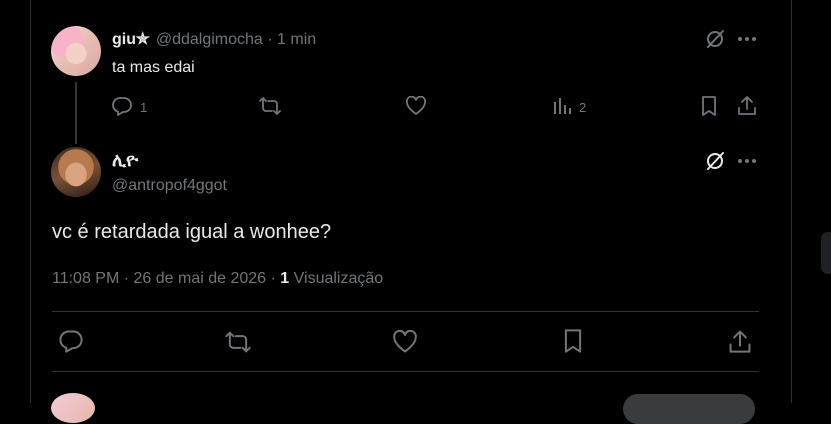 The image size is (831, 424). What do you see at coordinates (826, 253) in the screenshot?
I see `right-panel-edge` at bounding box center [826, 253].